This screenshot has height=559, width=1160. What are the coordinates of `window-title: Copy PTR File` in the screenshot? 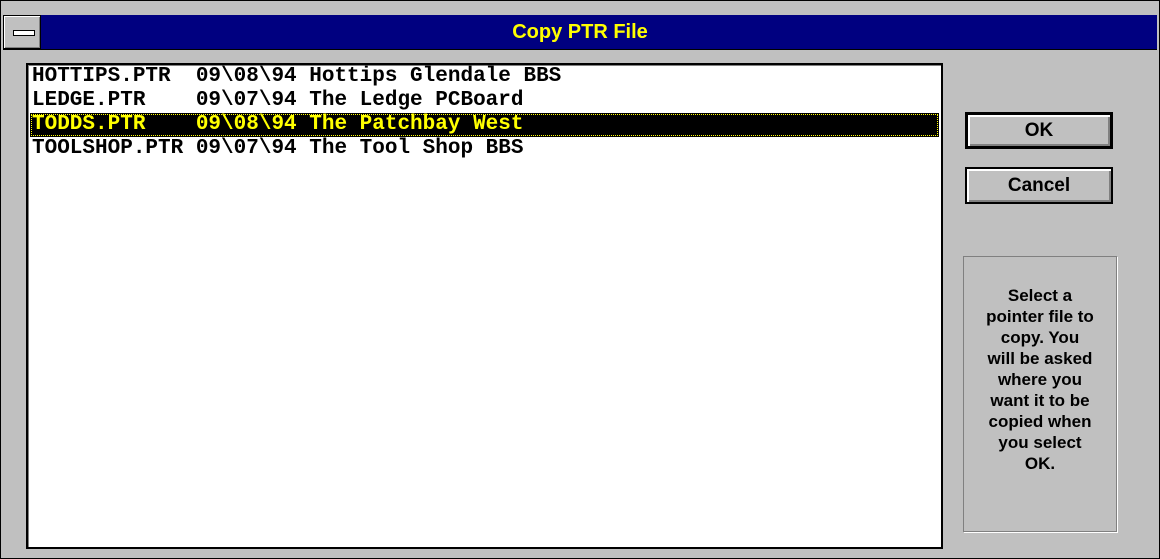 It's located at (580, 32).